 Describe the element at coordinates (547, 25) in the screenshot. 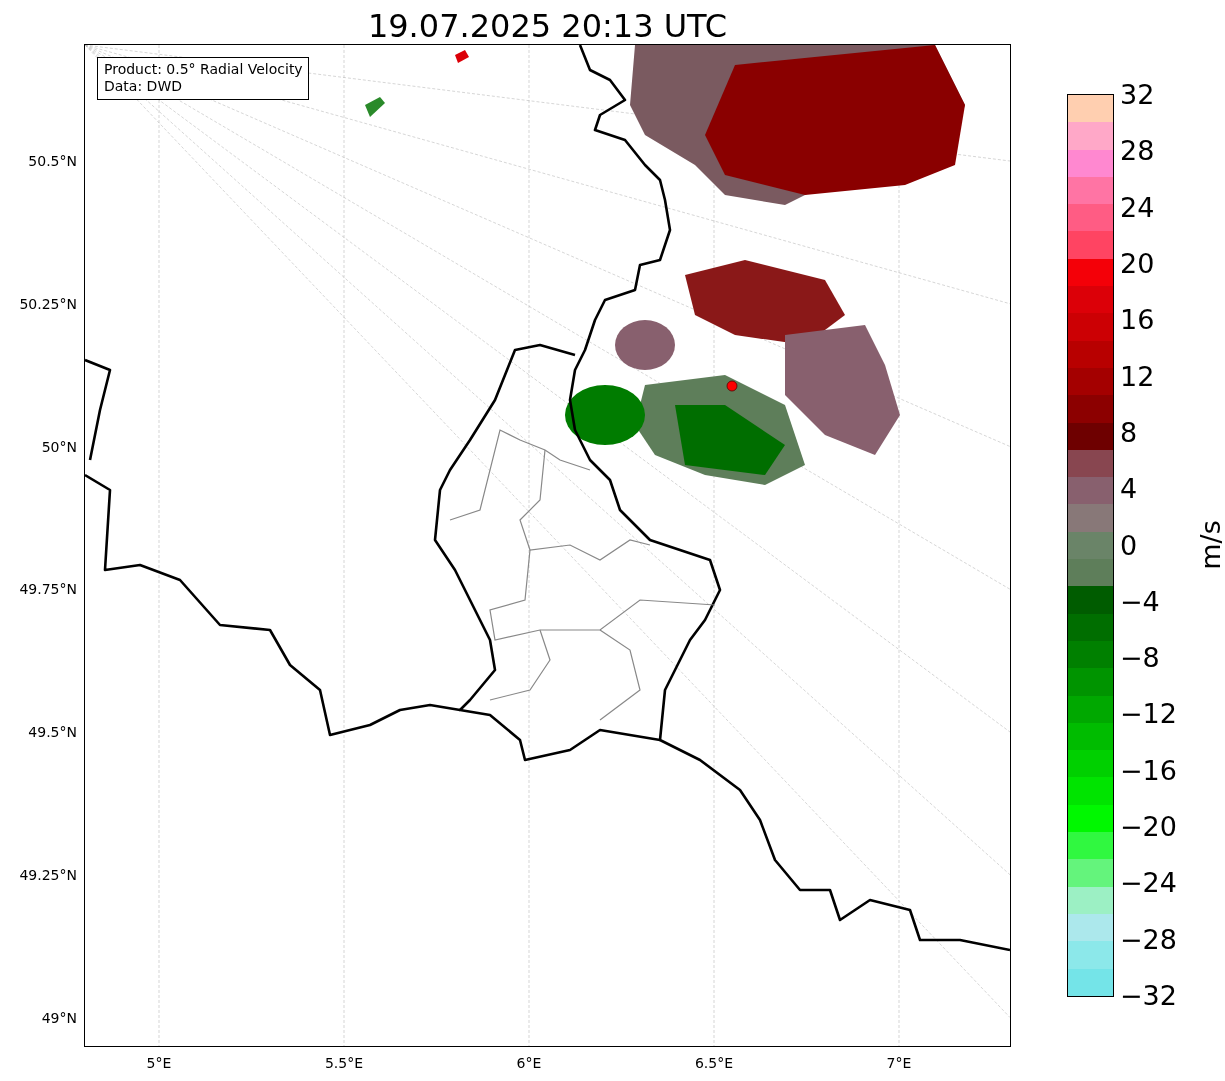

I see `chart-title: 19.07.2025 20:13 UTC` at that location.